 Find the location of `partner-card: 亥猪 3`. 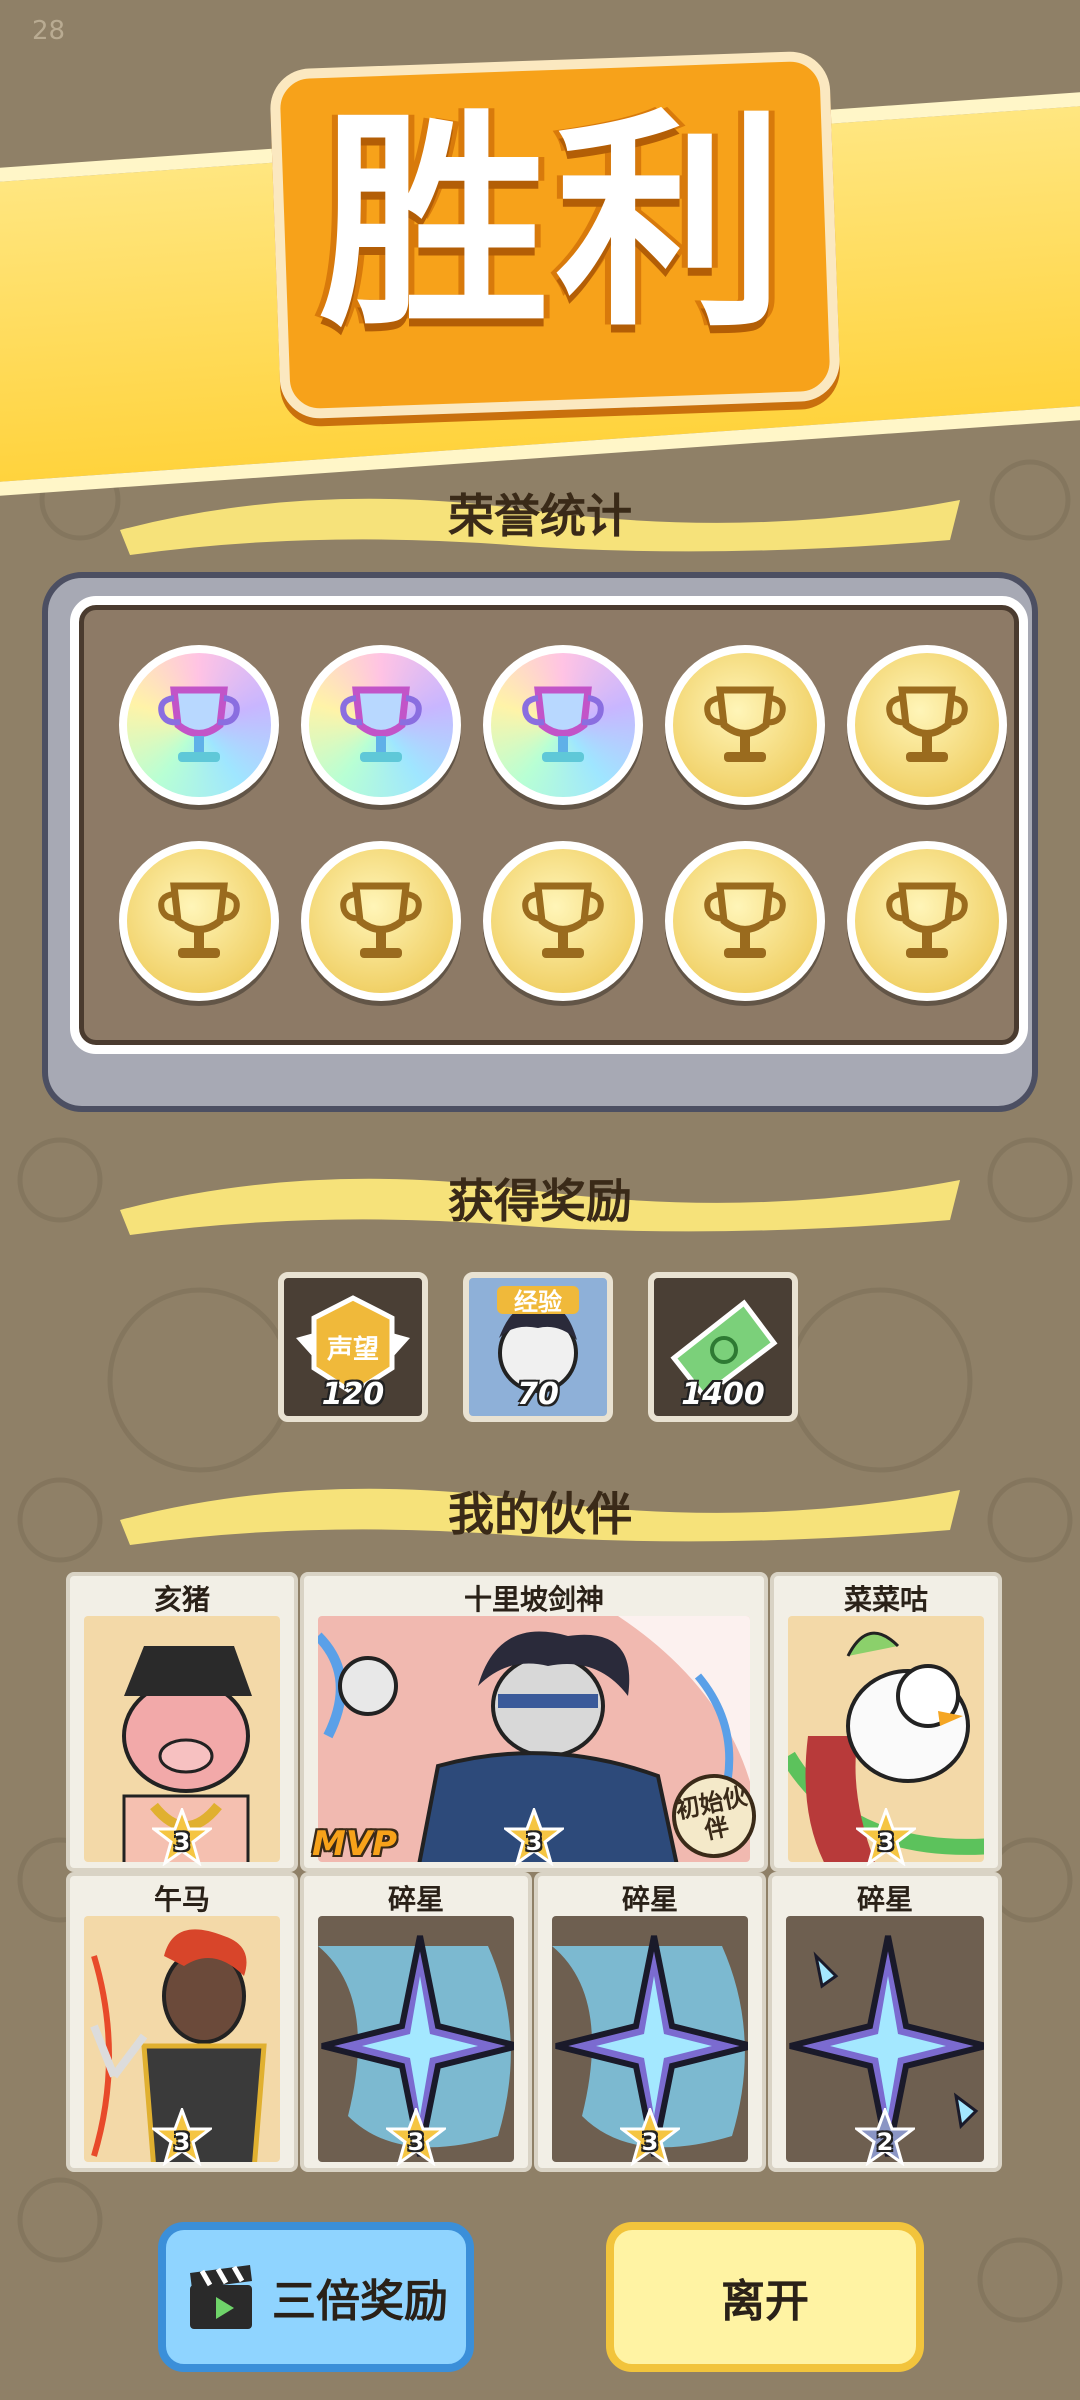

partner-card: 亥猪 3 is located at coordinates (182, 1722).